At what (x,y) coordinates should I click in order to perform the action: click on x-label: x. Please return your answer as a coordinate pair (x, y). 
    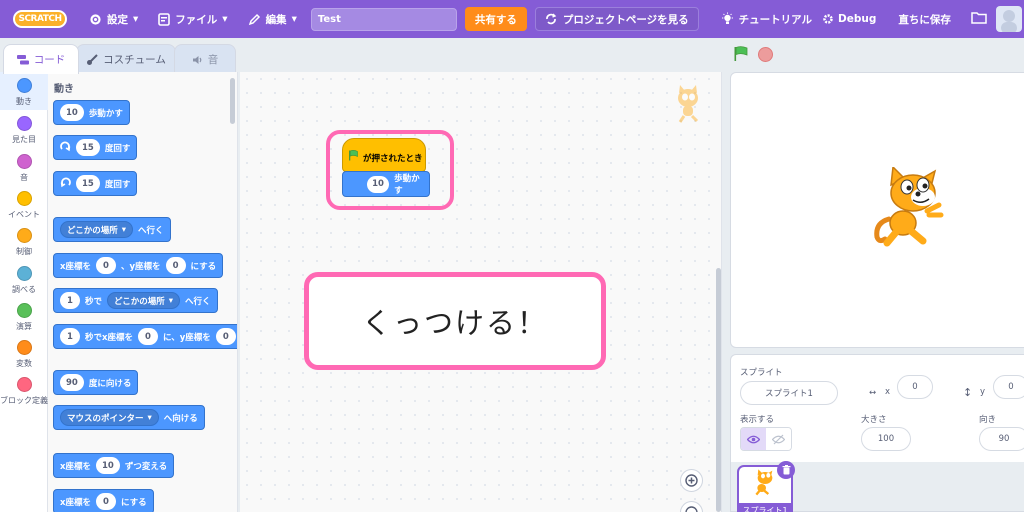
    Looking at the image, I should click on (888, 392).